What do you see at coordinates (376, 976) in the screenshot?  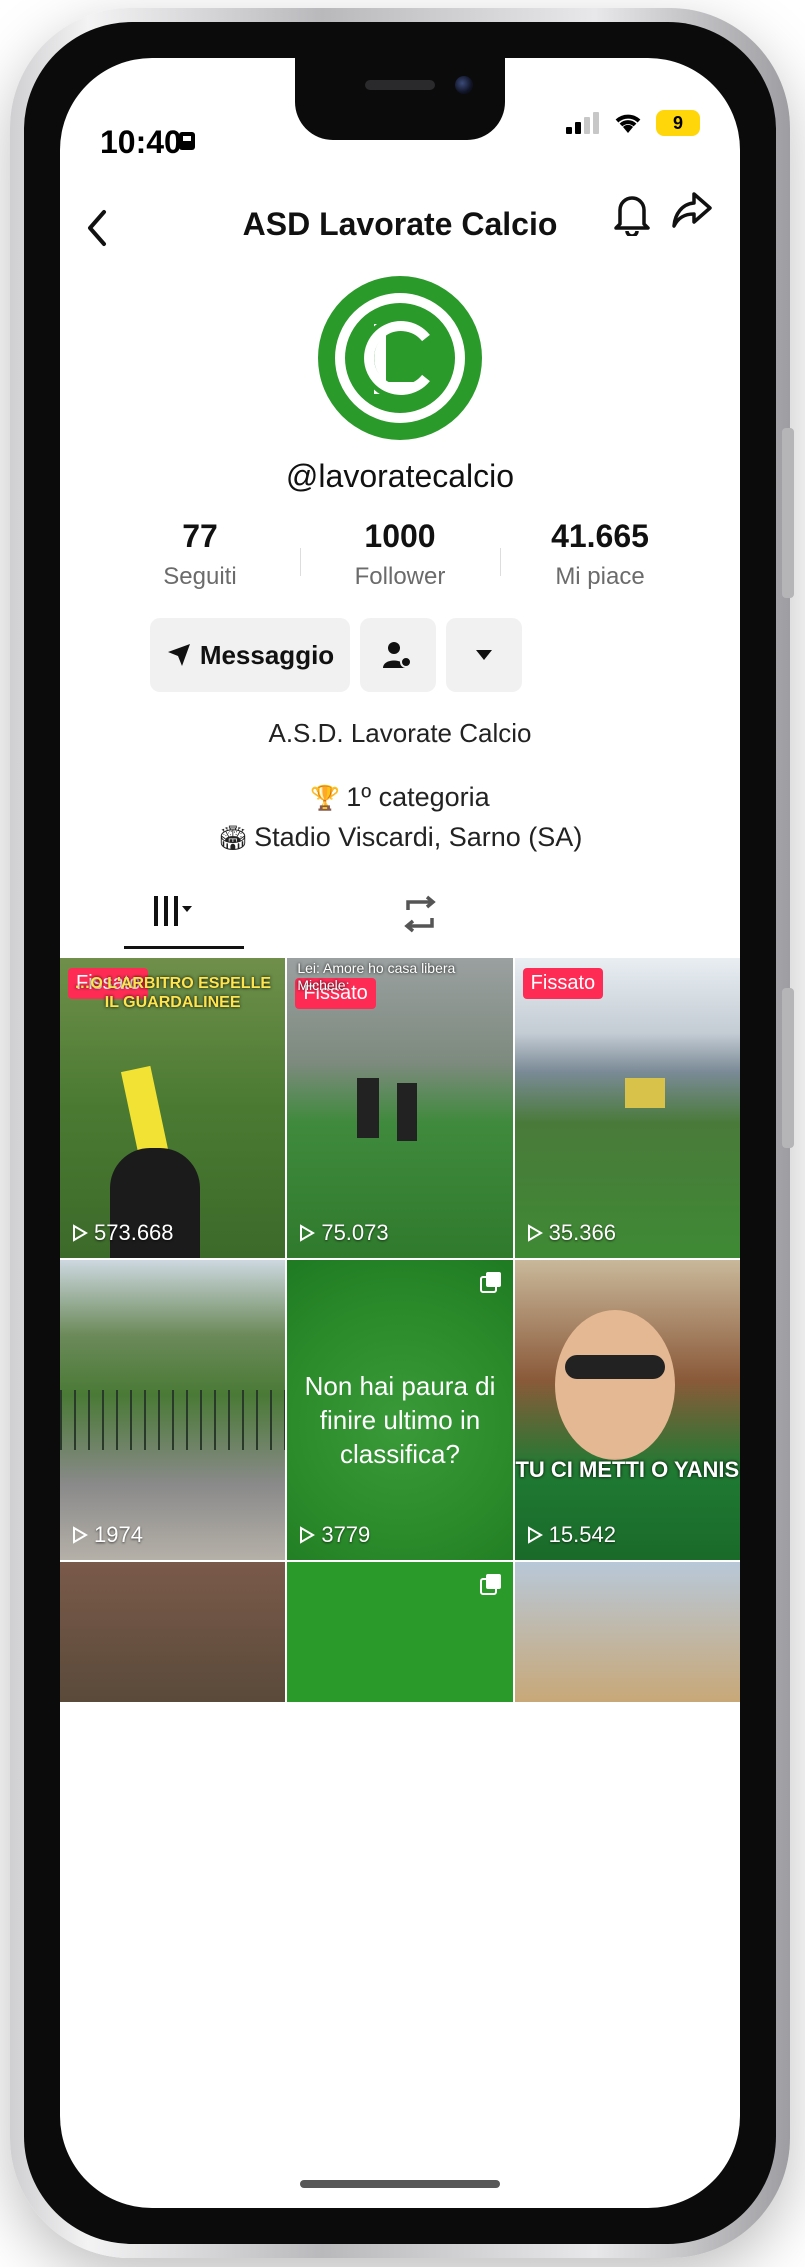 I see `video-caption: Lei: Amore ho casa libera Michele:` at bounding box center [376, 976].